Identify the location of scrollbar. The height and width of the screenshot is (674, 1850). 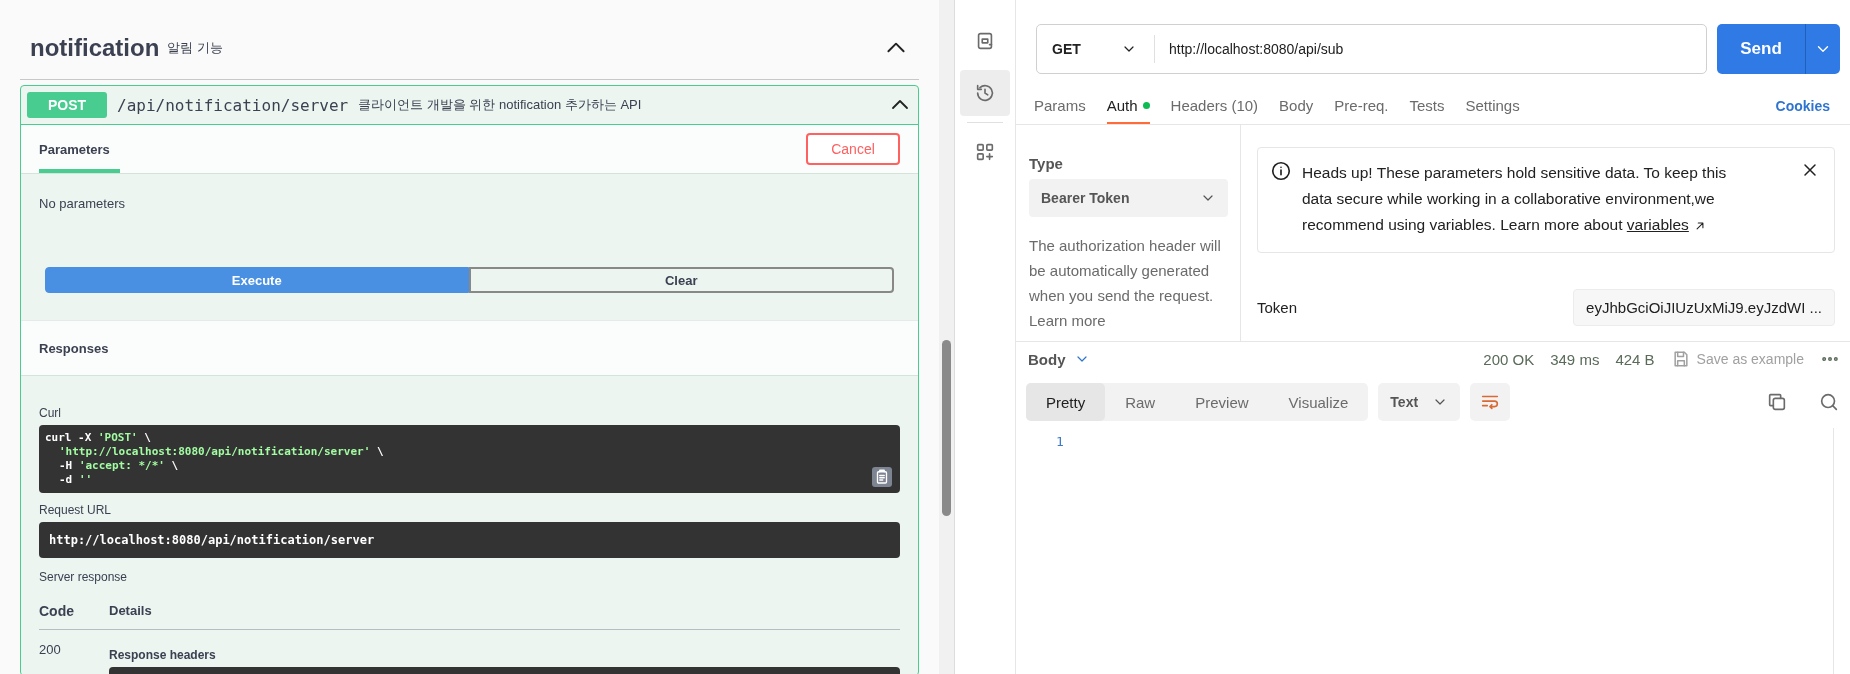
(946, 337).